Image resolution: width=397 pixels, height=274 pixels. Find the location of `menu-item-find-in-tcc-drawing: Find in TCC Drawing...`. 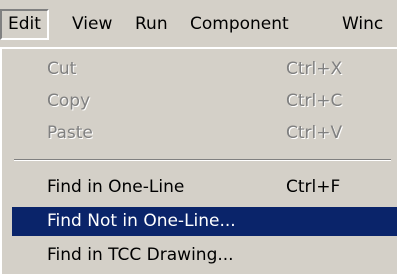

menu-item-find-in-tcc-drawing: Find in TCC Drawing... is located at coordinates (204, 255).